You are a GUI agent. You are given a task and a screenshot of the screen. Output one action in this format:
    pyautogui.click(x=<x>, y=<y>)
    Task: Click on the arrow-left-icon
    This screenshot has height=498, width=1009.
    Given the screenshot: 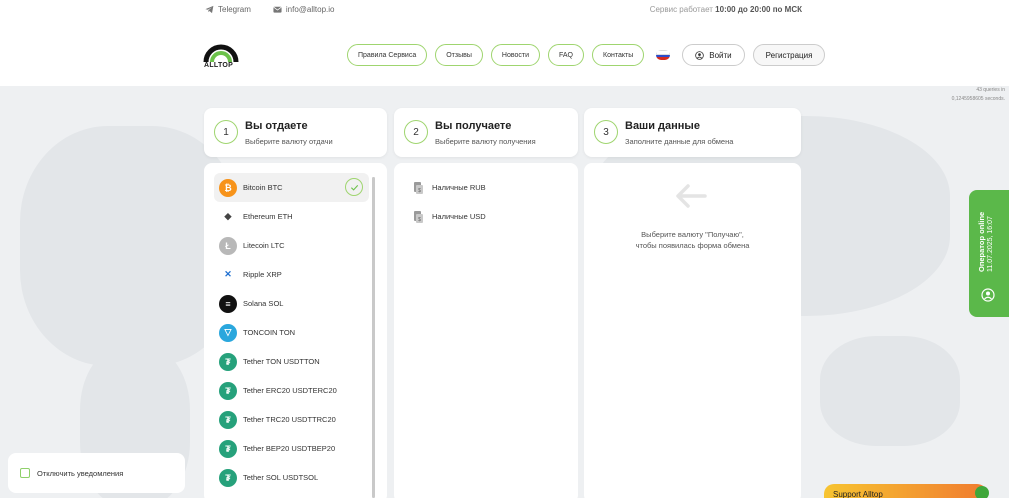 What is the action you would take?
    pyautogui.click(x=691, y=196)
    